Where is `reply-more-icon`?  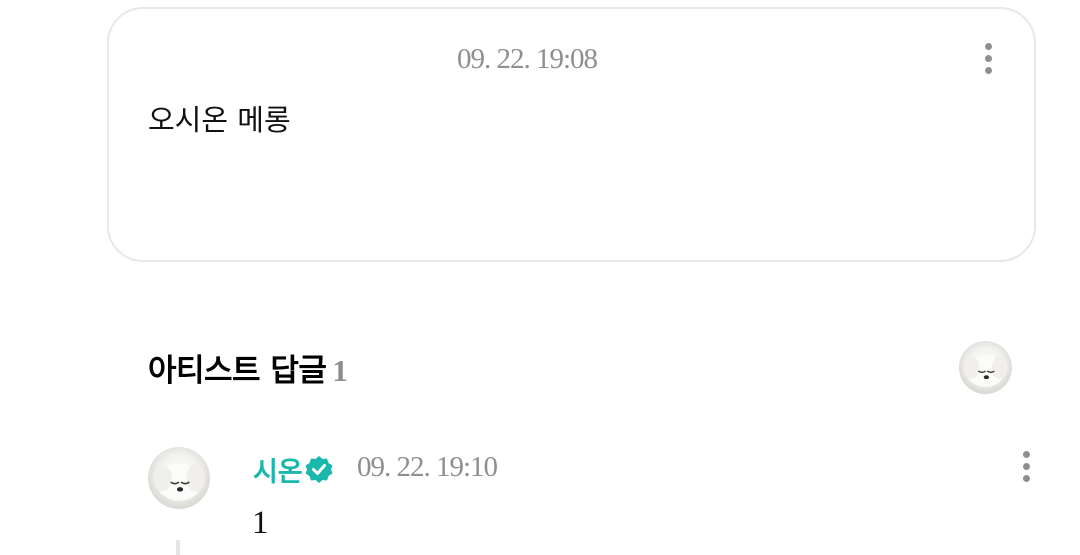 reply-more-icon is located at coordinates (1026, 469).